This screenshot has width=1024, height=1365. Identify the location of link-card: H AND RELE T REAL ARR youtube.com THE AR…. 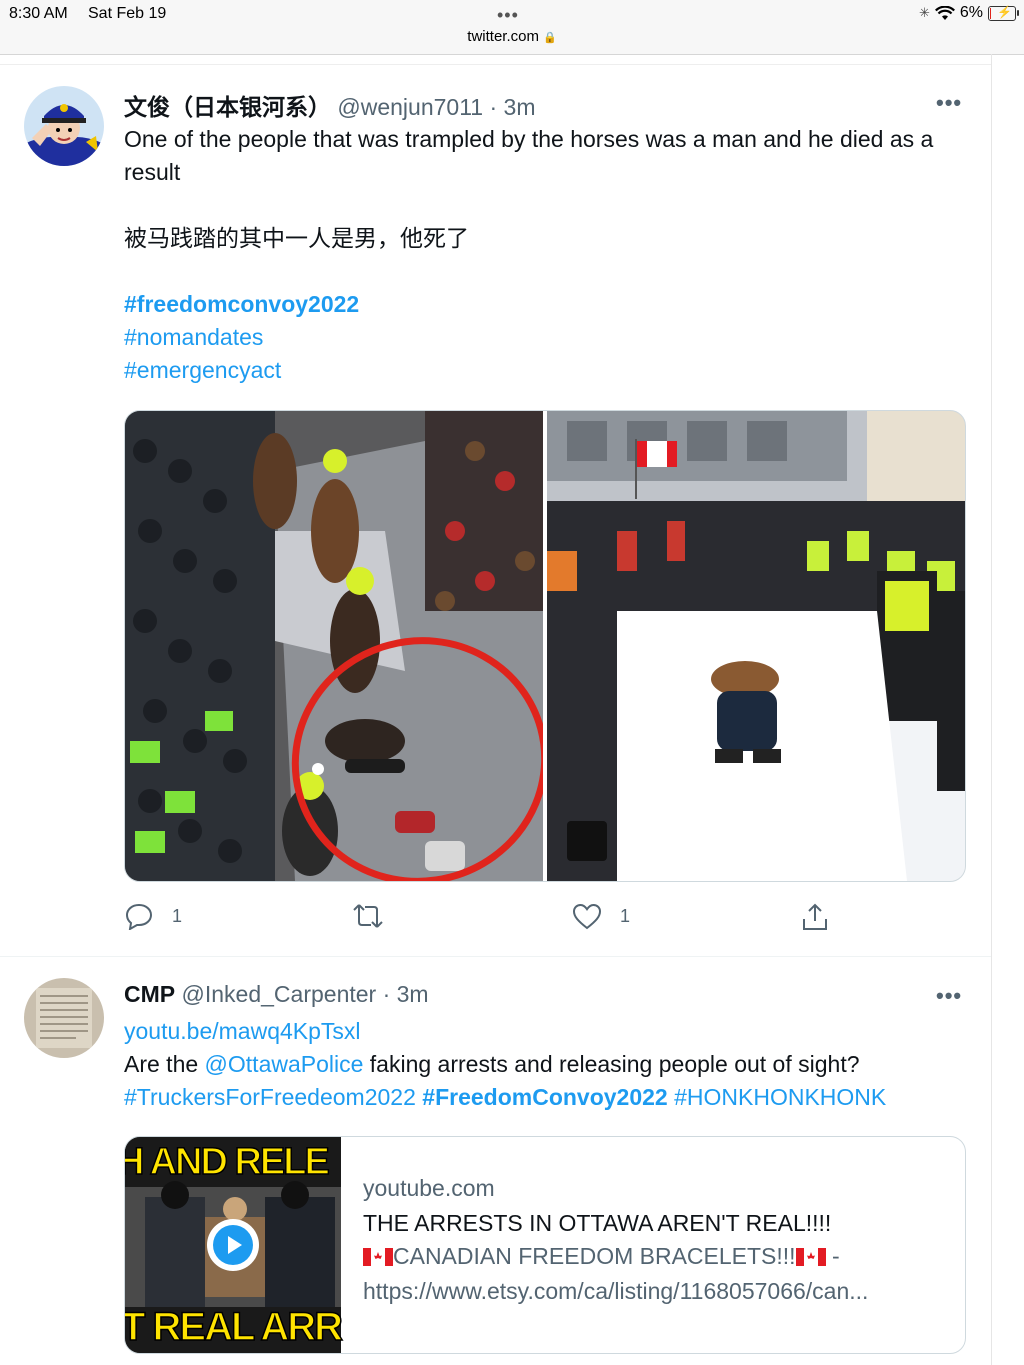
(545, 1245).